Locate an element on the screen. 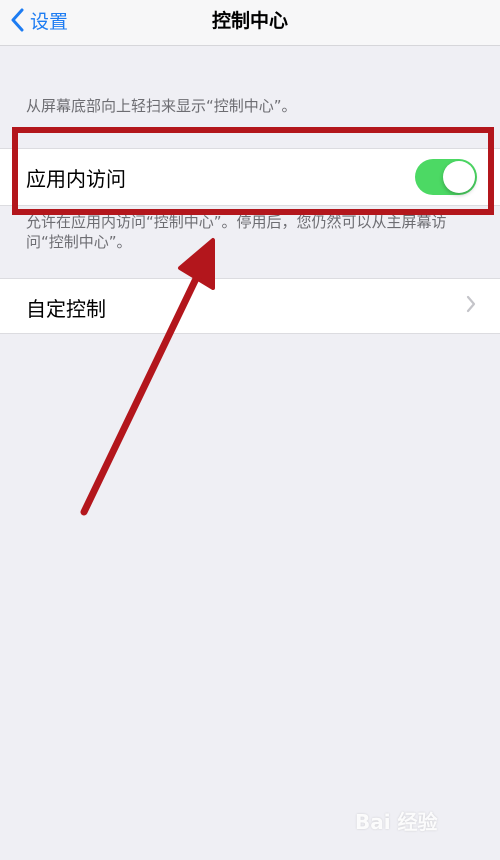  section-description: 从屏幕底部向上轻扫来显示“控制中心”。 is located at coordinates (161, 106).